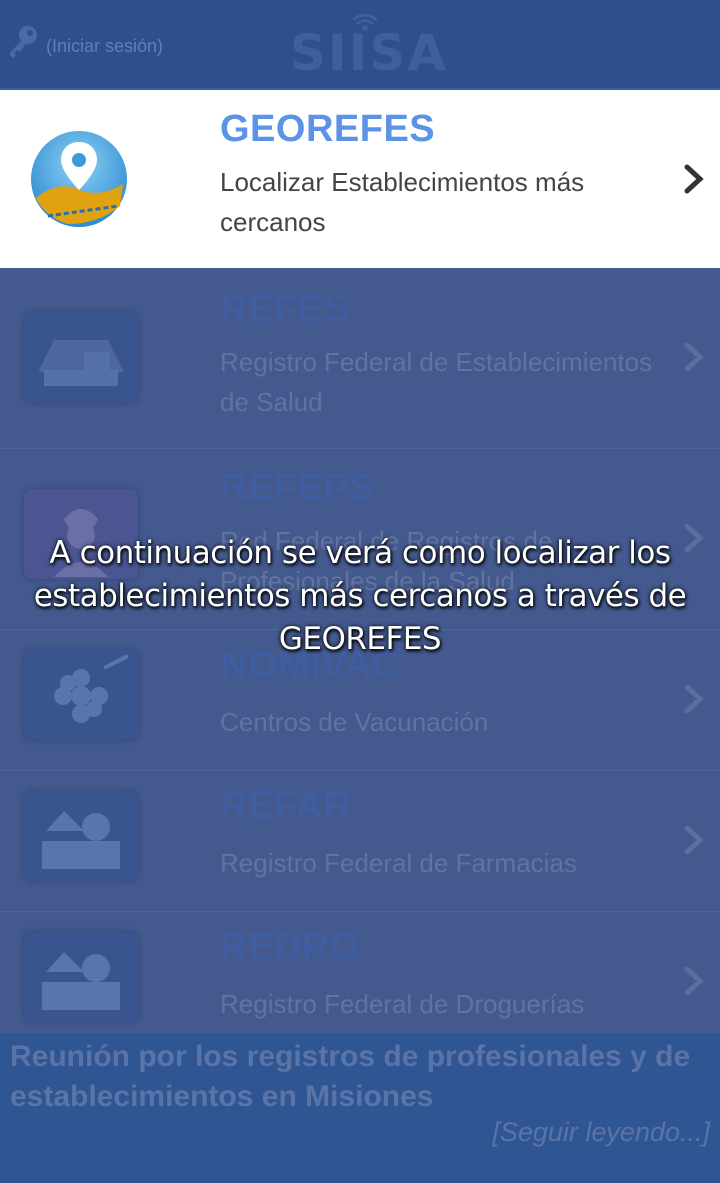 The width and height of the screenshot is (720, 1183). Describe the element at coordinates (79, 179) in the screenshot. I see `map-pin-icon` at that location.